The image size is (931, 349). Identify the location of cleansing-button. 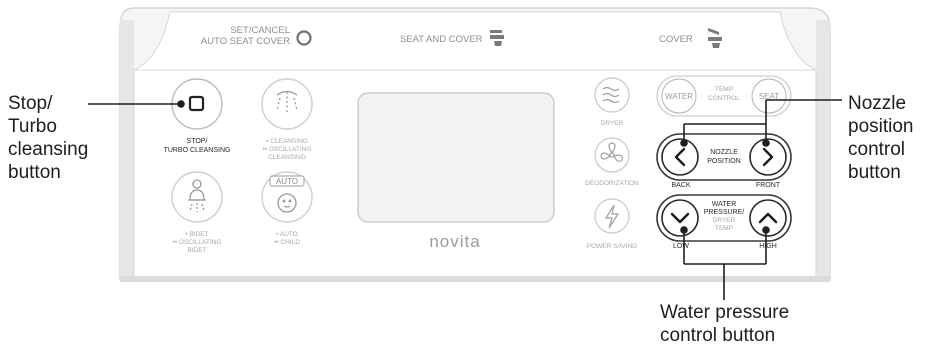
(287, 104).